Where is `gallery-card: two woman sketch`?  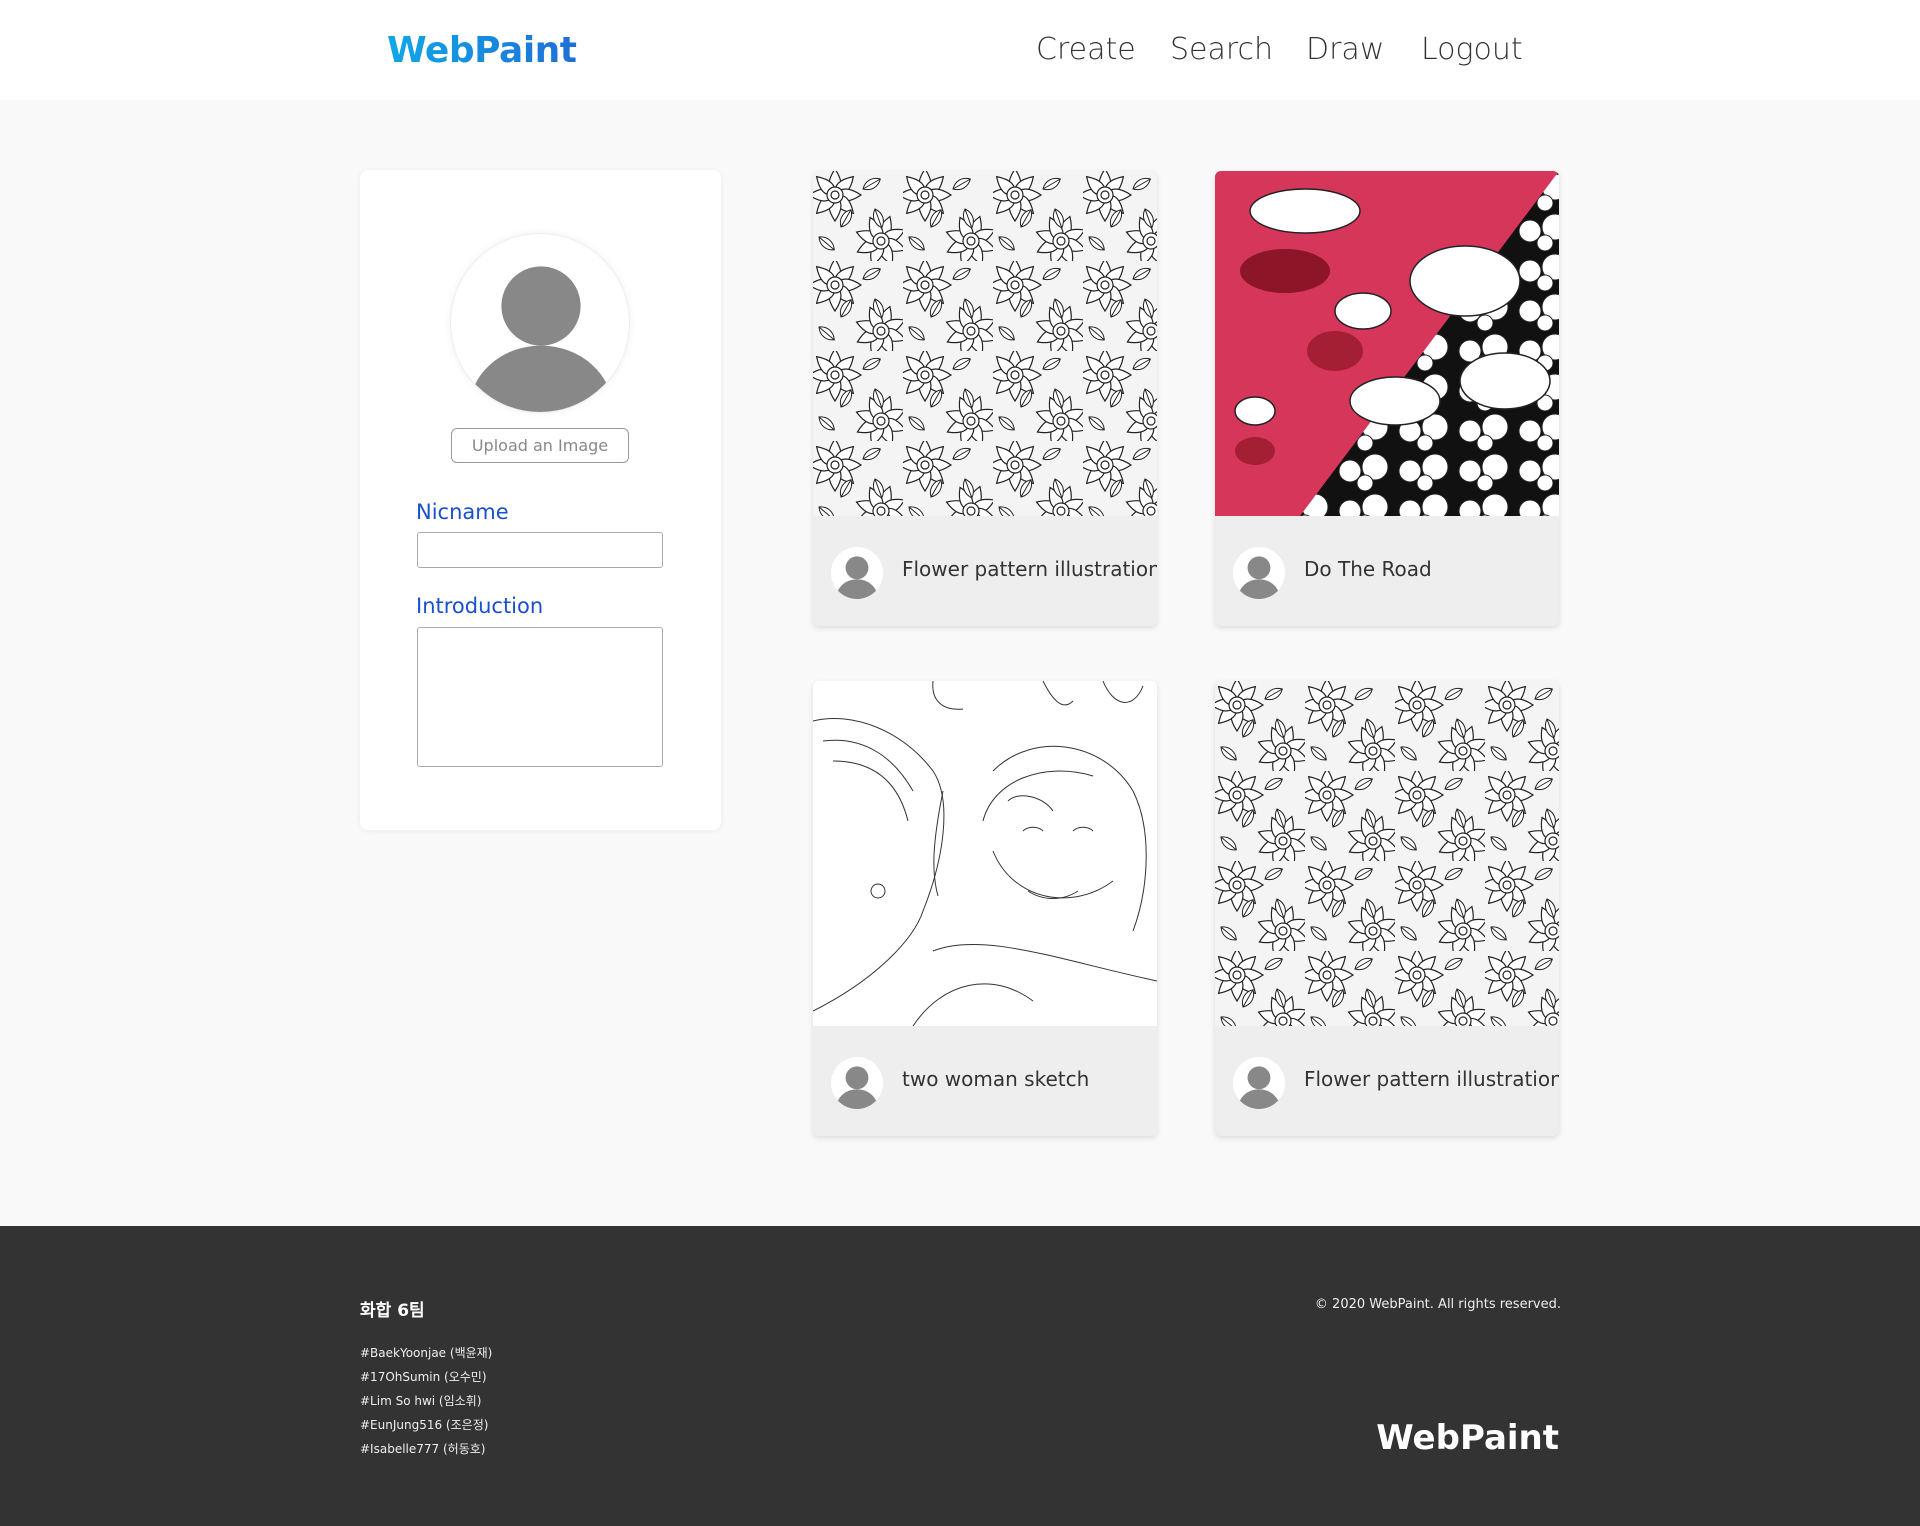
gallery-card: two woman sketch is located at coordinates (985, 908).